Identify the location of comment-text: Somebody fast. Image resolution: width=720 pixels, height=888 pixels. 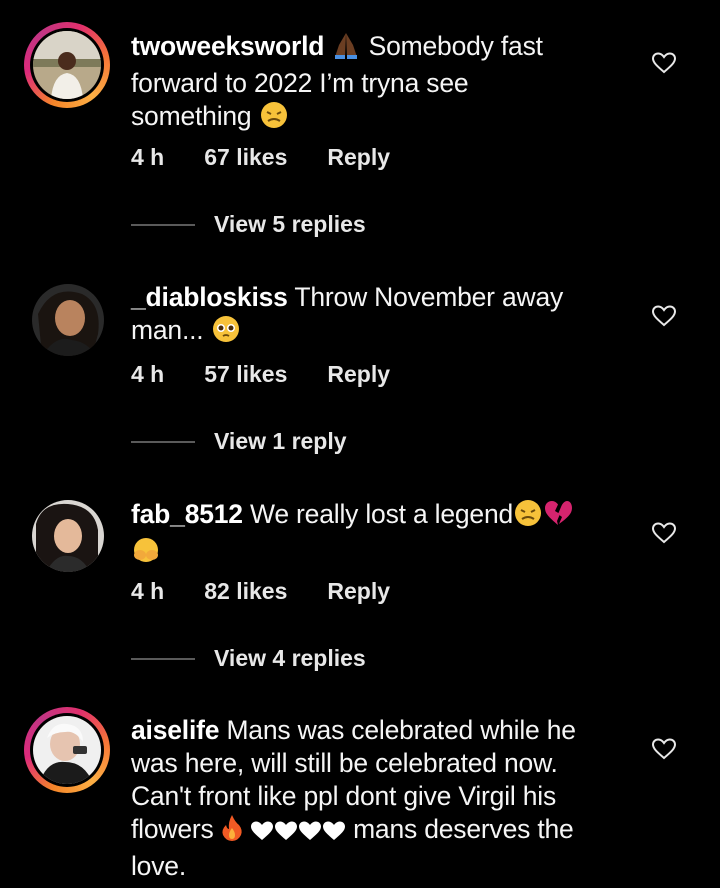
(455, 46).